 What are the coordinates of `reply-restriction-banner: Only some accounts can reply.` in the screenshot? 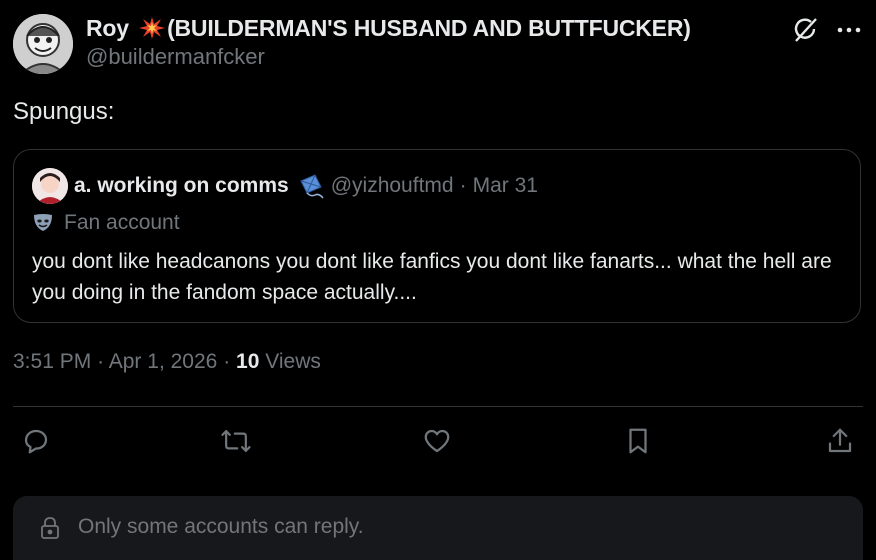 It's located at (438, 528).